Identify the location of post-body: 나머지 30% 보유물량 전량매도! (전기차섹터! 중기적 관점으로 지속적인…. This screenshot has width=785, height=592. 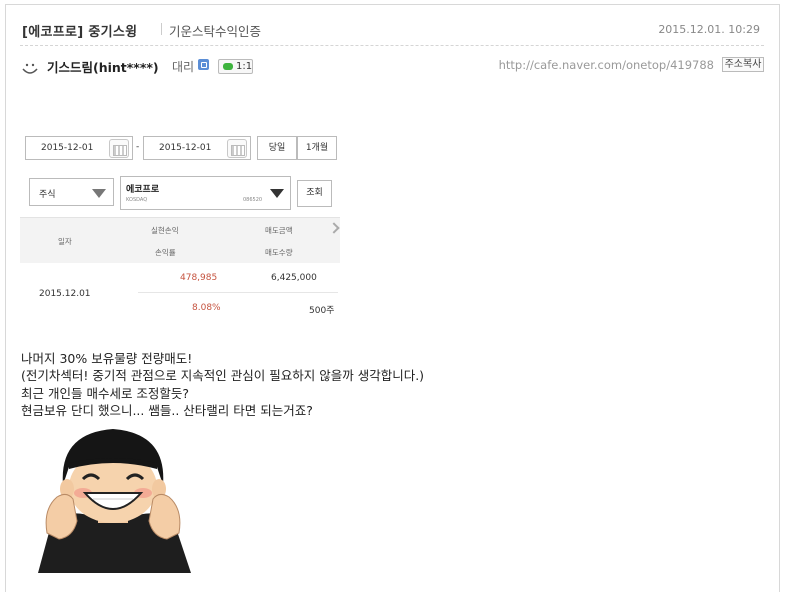
(222, 384).